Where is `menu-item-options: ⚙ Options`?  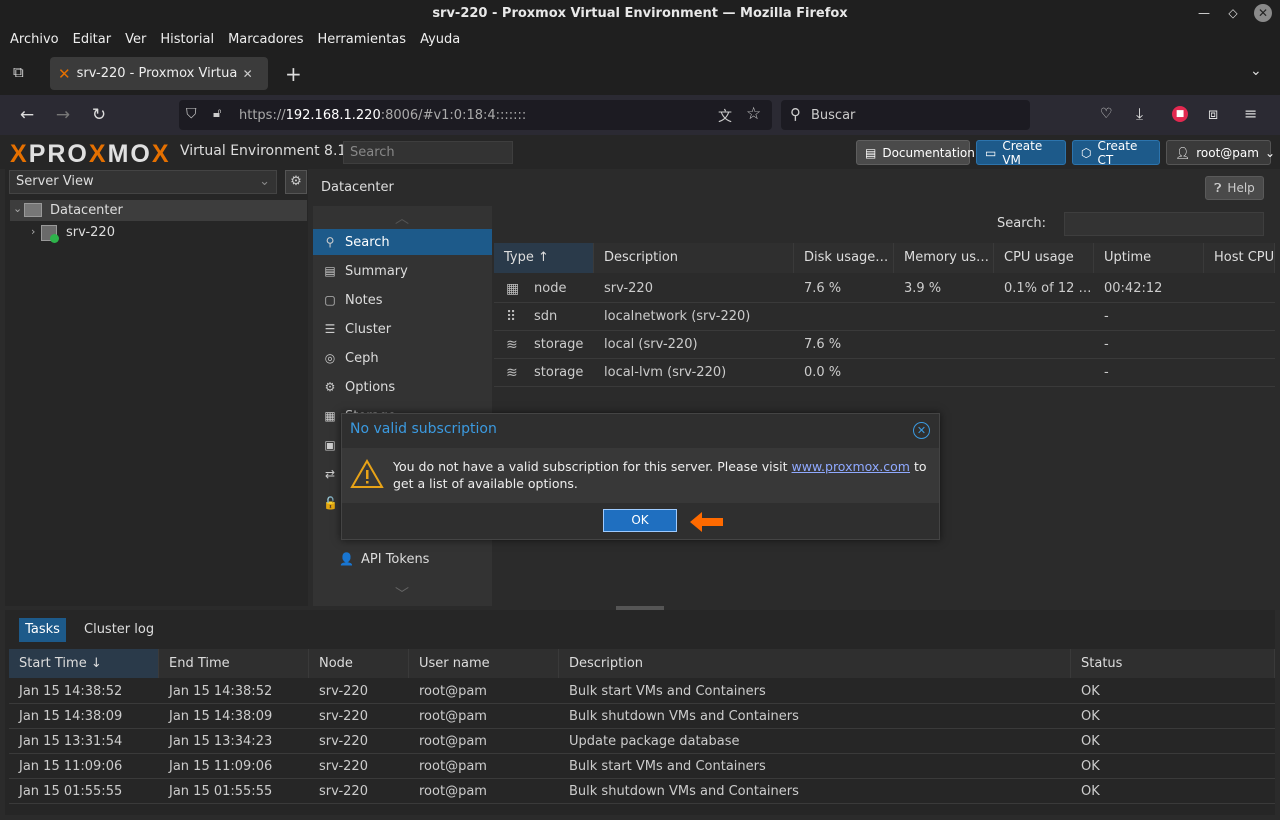
menu-item-options: ⚙ Options is located at coordinates (402, 387).